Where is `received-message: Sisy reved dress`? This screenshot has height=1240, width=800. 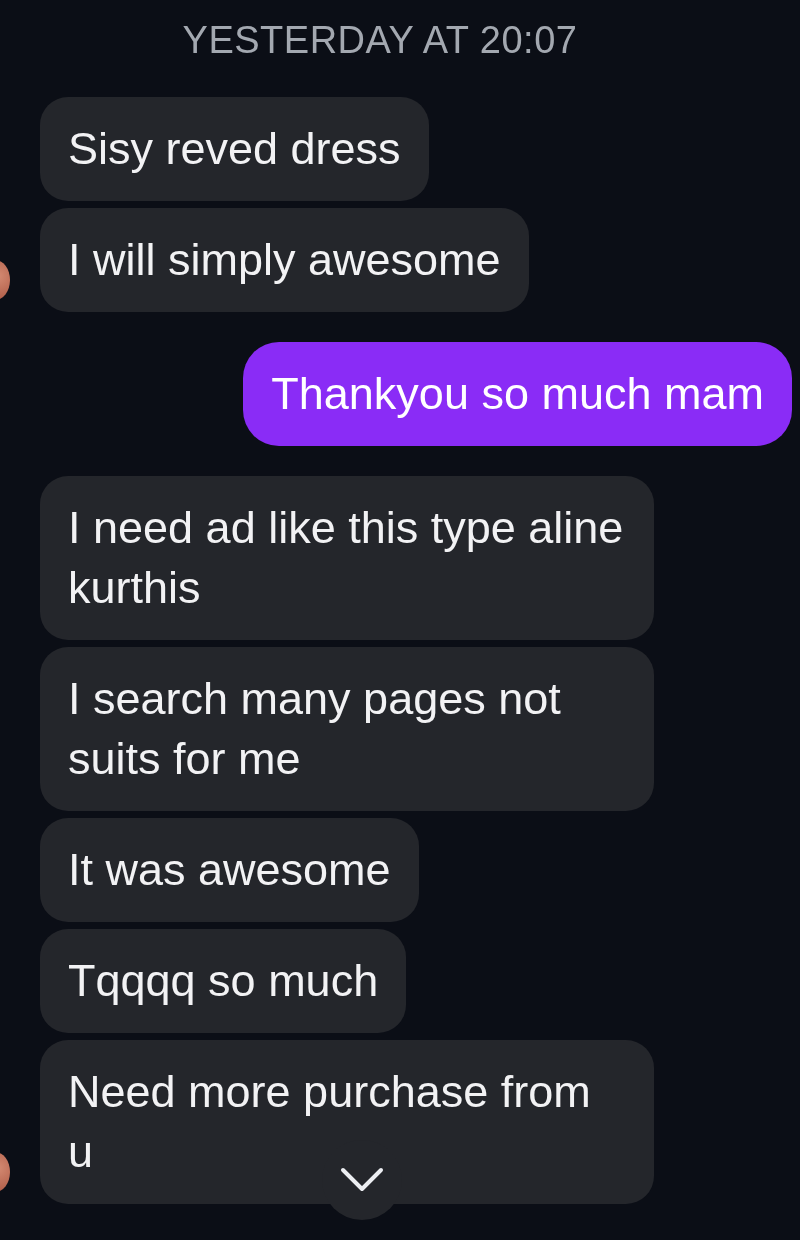
received-message: Sisy reved dress is located at coordinates (234, 149).